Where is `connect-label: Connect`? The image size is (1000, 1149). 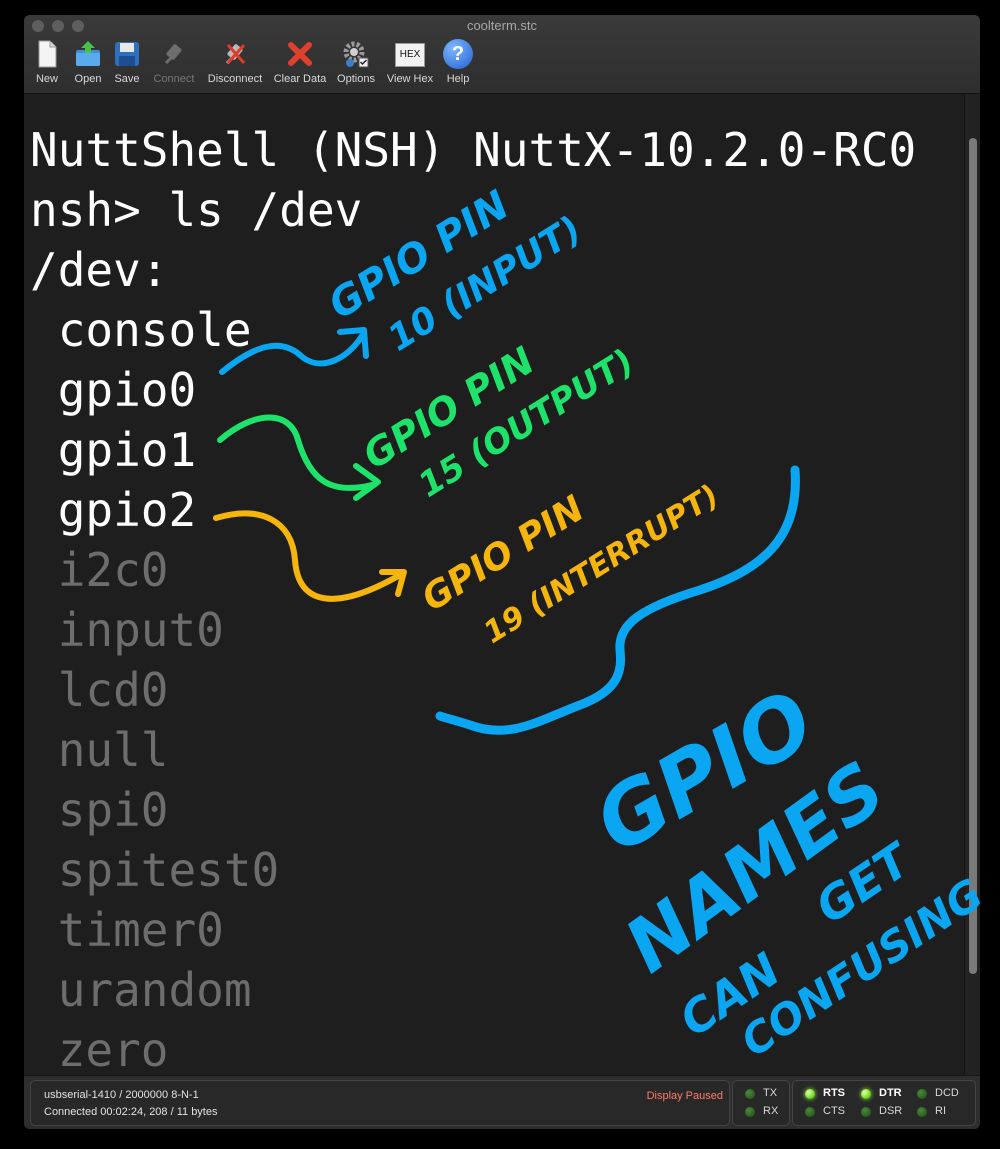 connect-label: Connect is located at coordinates (174, 79).